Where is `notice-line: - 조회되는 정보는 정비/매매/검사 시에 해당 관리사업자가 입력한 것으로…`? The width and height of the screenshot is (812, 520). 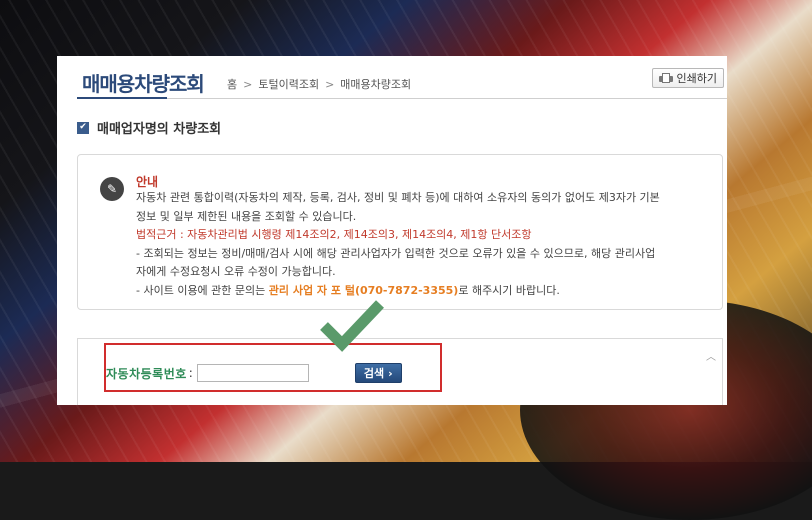 notice-line: - 조회되는 정보는 정비/매매/검사 시에 해당 관리사업자가 입력한 것으로… is located at coordinates (396, 253).